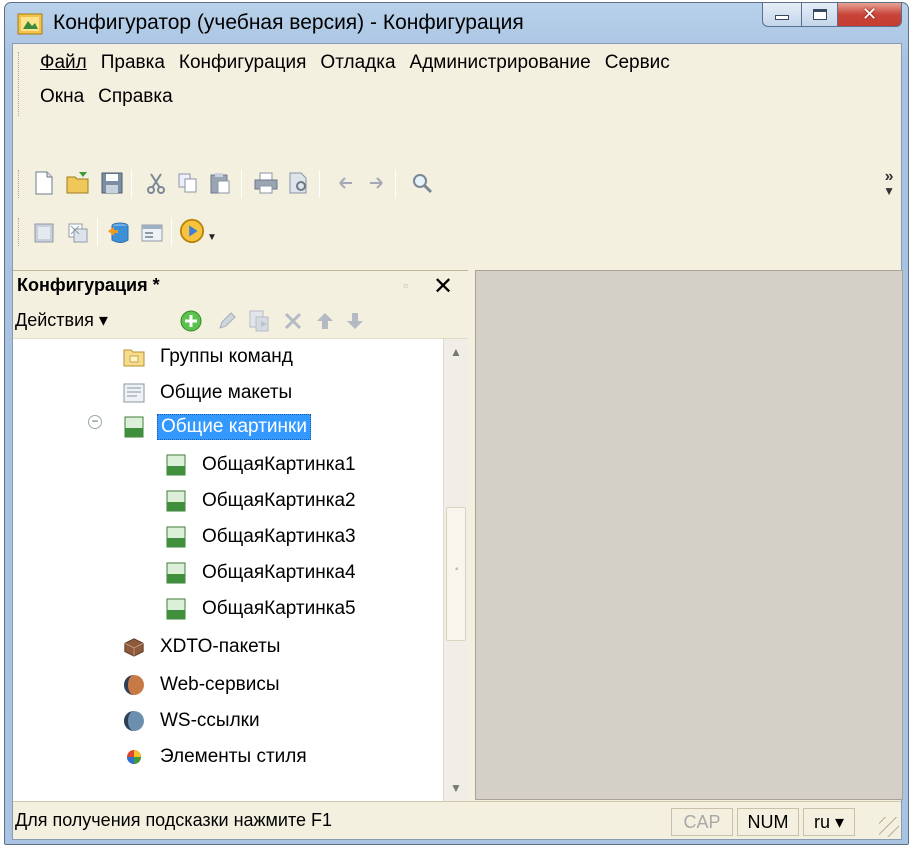 This screenshot has width=913, height=847. I want to click on new-document-button, so click(44, 183).